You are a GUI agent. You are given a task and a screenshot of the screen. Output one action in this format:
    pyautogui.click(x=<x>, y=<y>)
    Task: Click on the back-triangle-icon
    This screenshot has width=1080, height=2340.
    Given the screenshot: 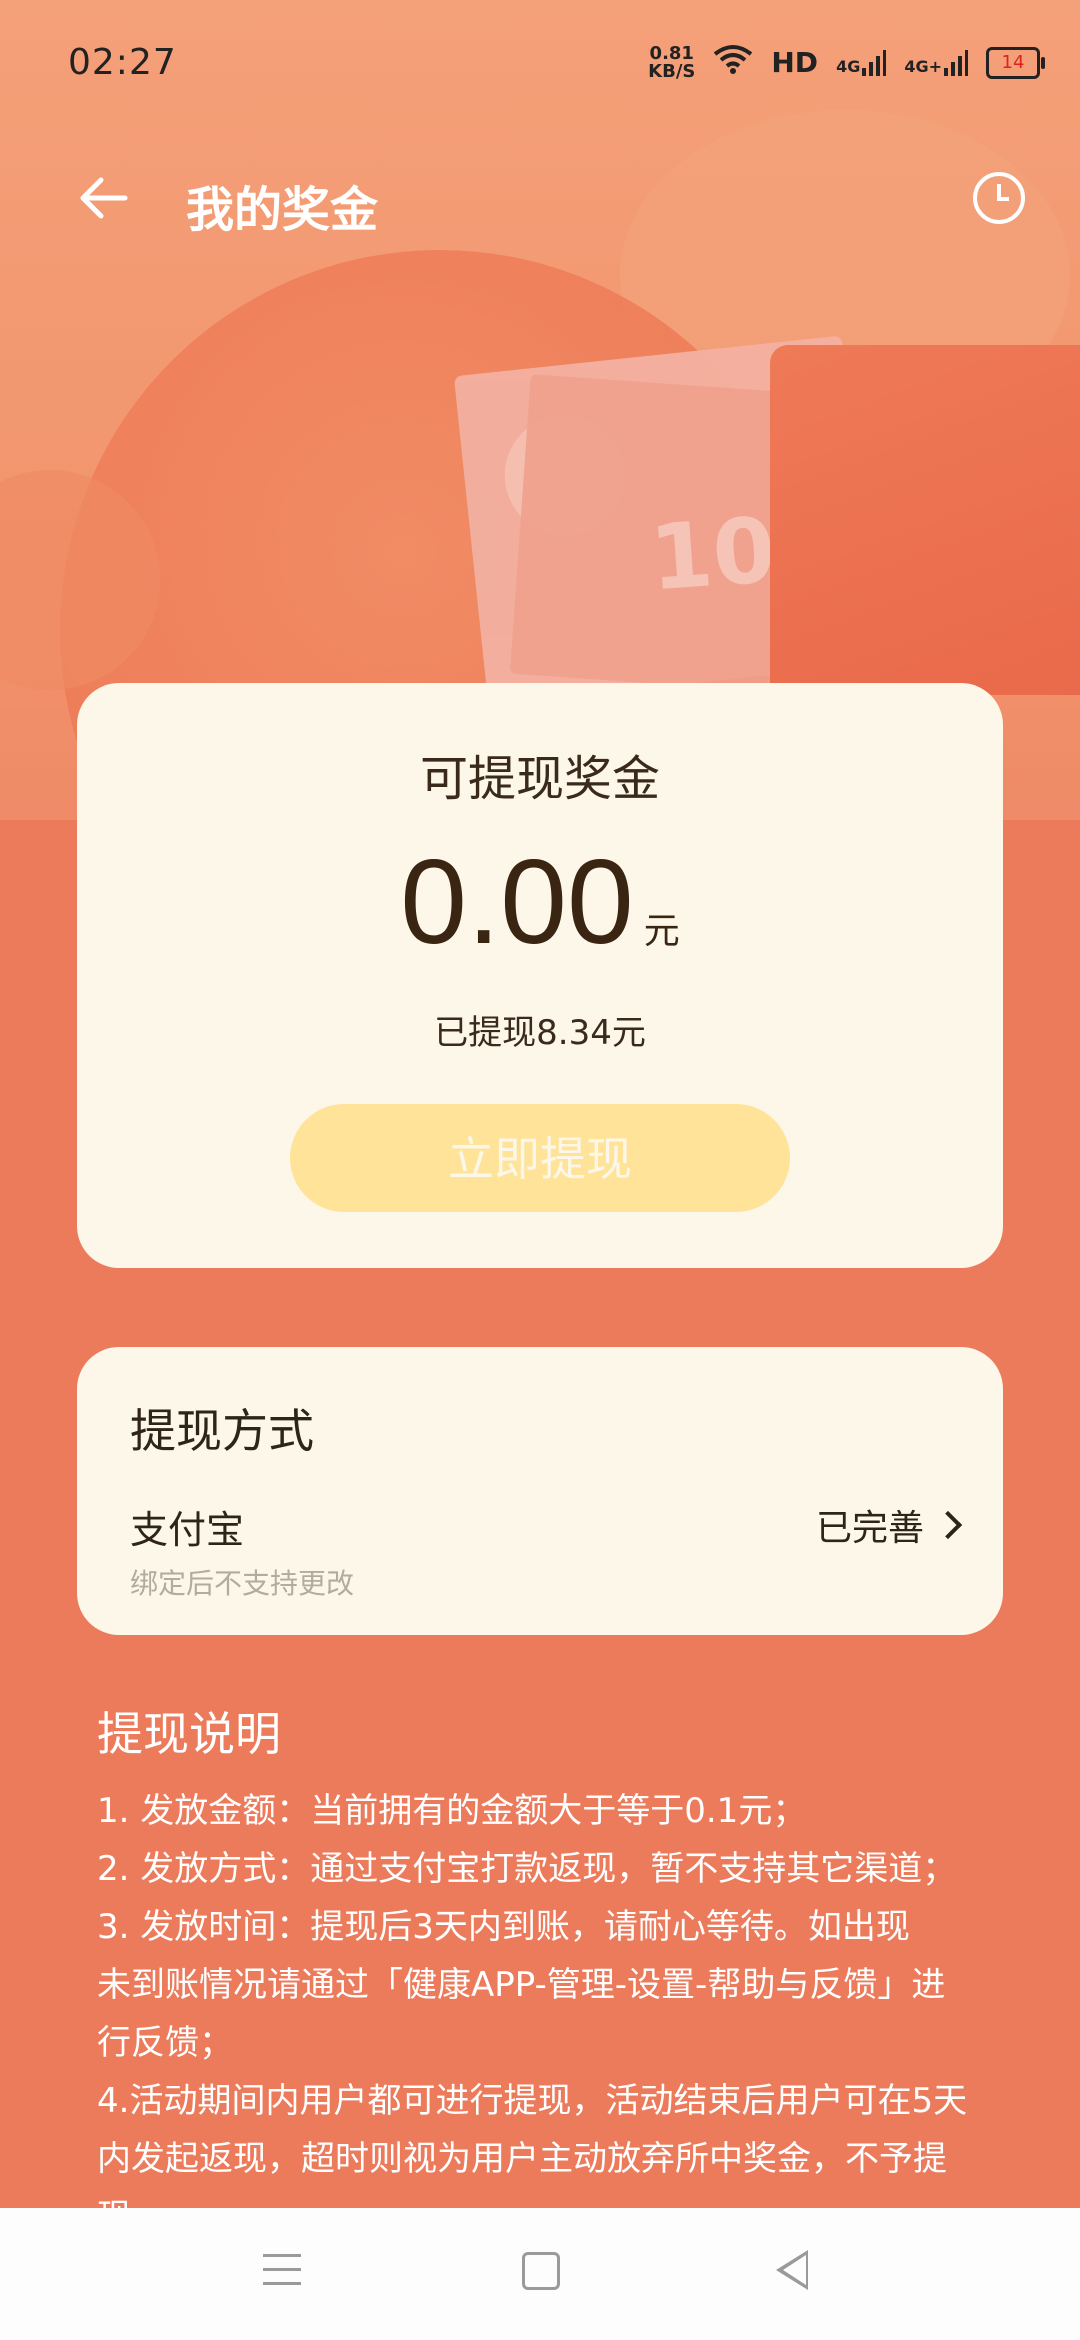 What is the action you would take?
    pyautogui.click(x=792, y=2270)
    